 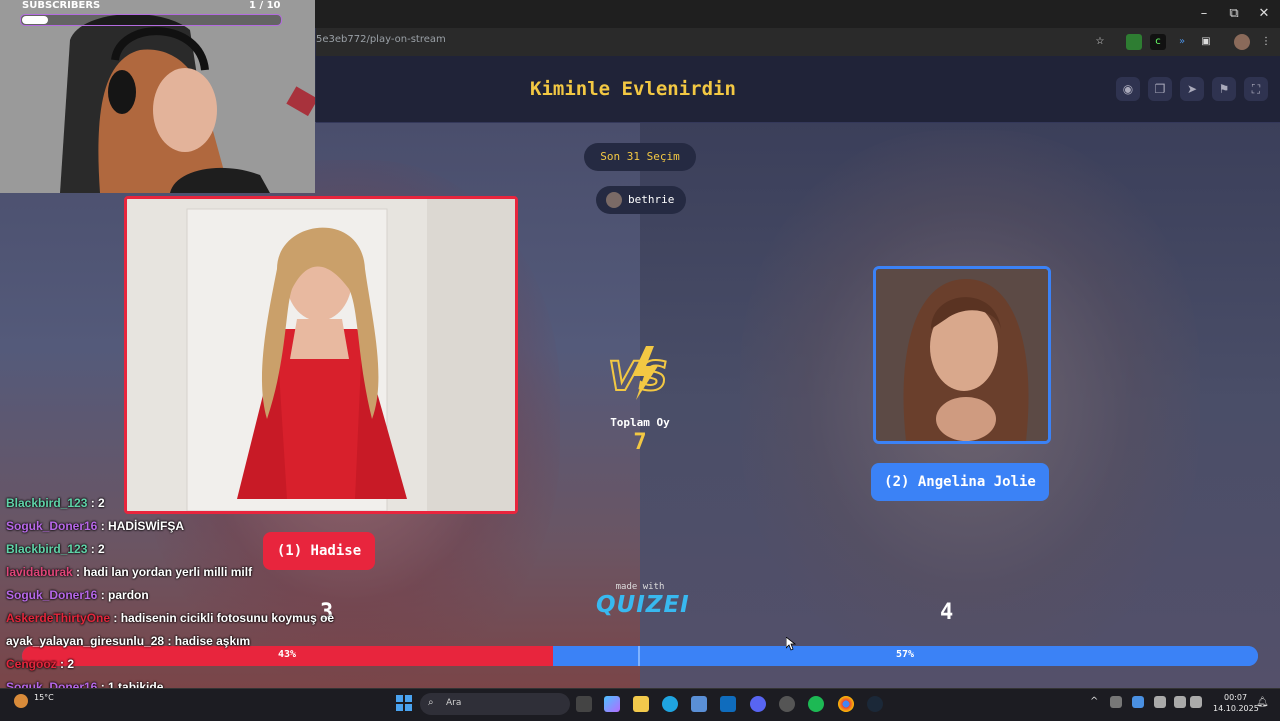 I want to click on steam-icon, so click(x=875, y=704).